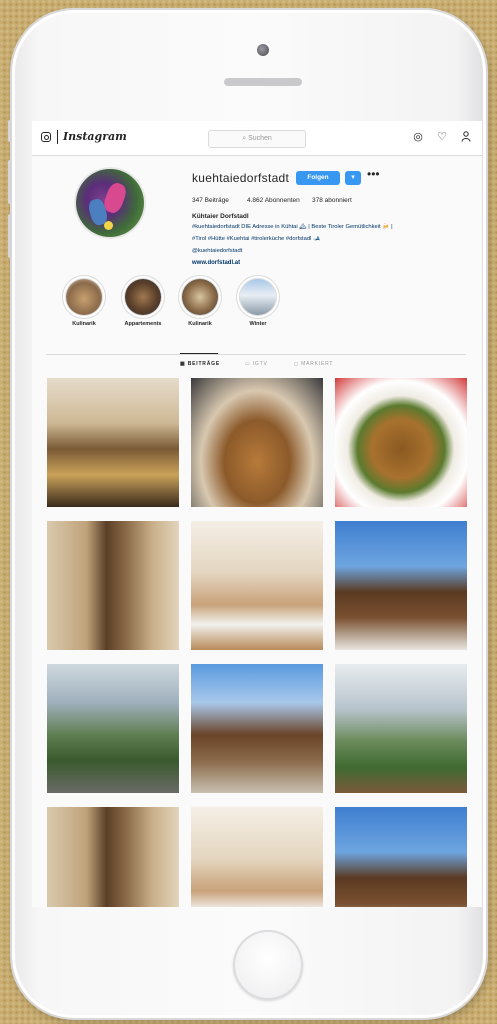  What do you see at coordinates (313, 364) in the screenshot?
I see `tab-tagged: ◻ MARKIERT` at bounding box center [313, 364].